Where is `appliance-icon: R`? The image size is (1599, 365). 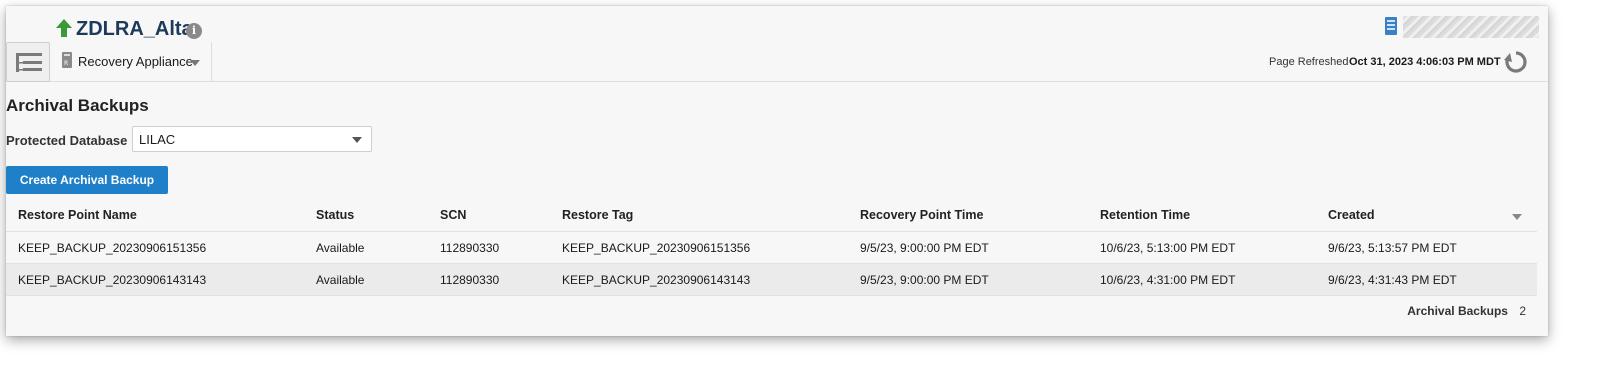 appliance-icon: R is located at coordinates (67, 60).